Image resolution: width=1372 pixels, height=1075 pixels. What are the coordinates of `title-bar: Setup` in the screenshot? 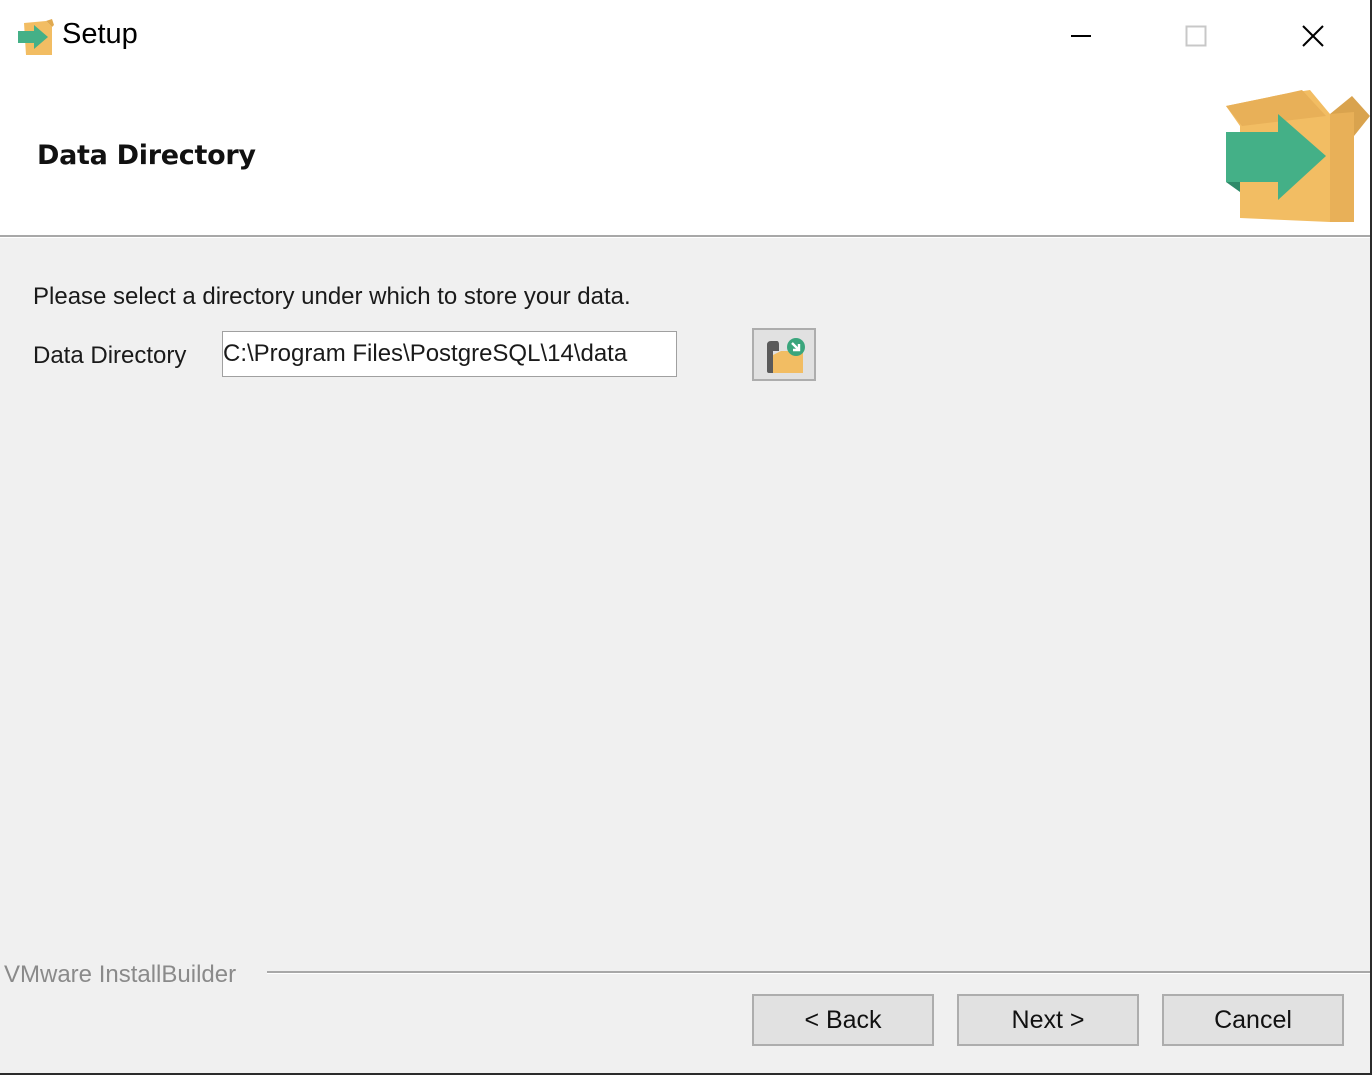 It's located at (685, 38).